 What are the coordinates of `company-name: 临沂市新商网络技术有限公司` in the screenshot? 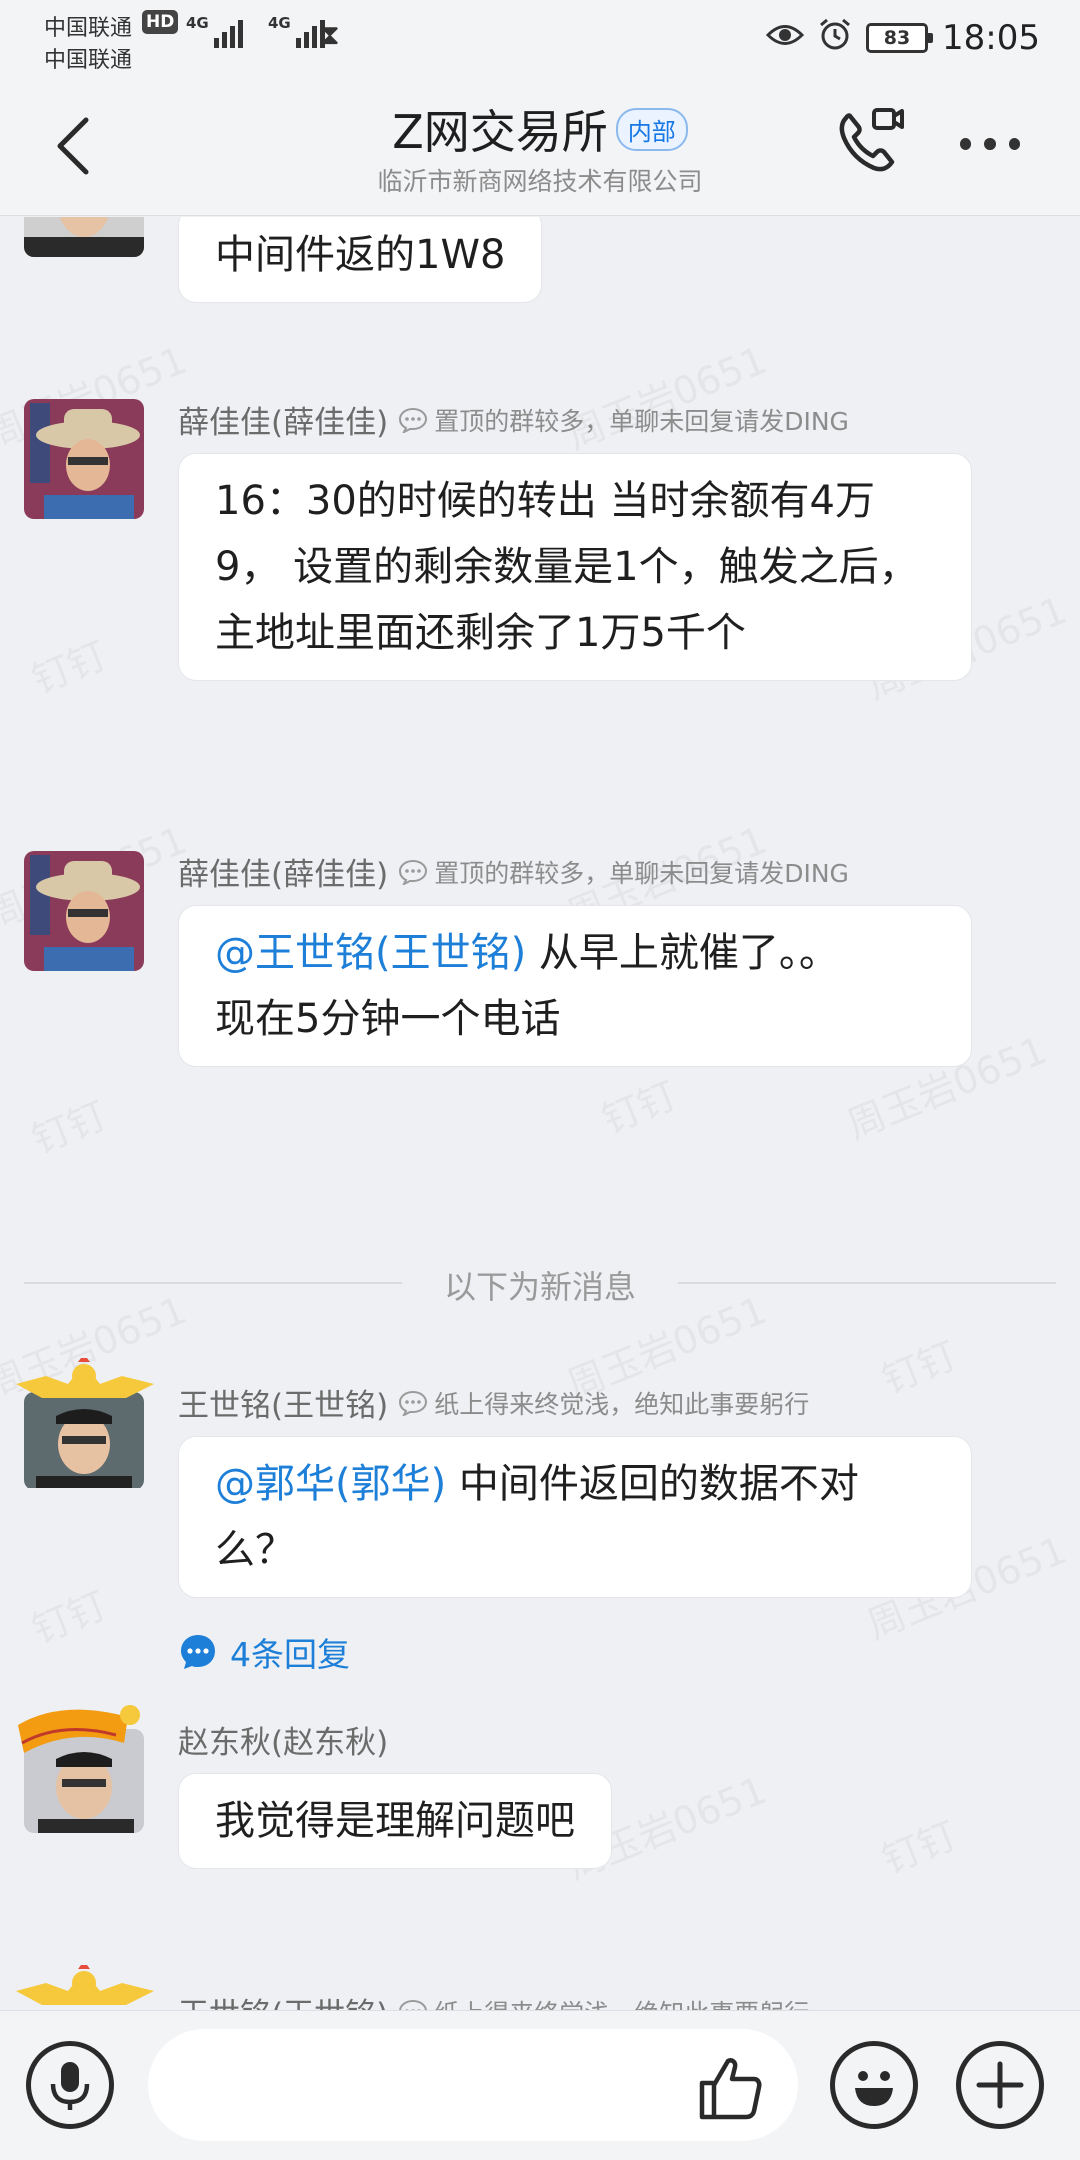 It's located at (540, 181).